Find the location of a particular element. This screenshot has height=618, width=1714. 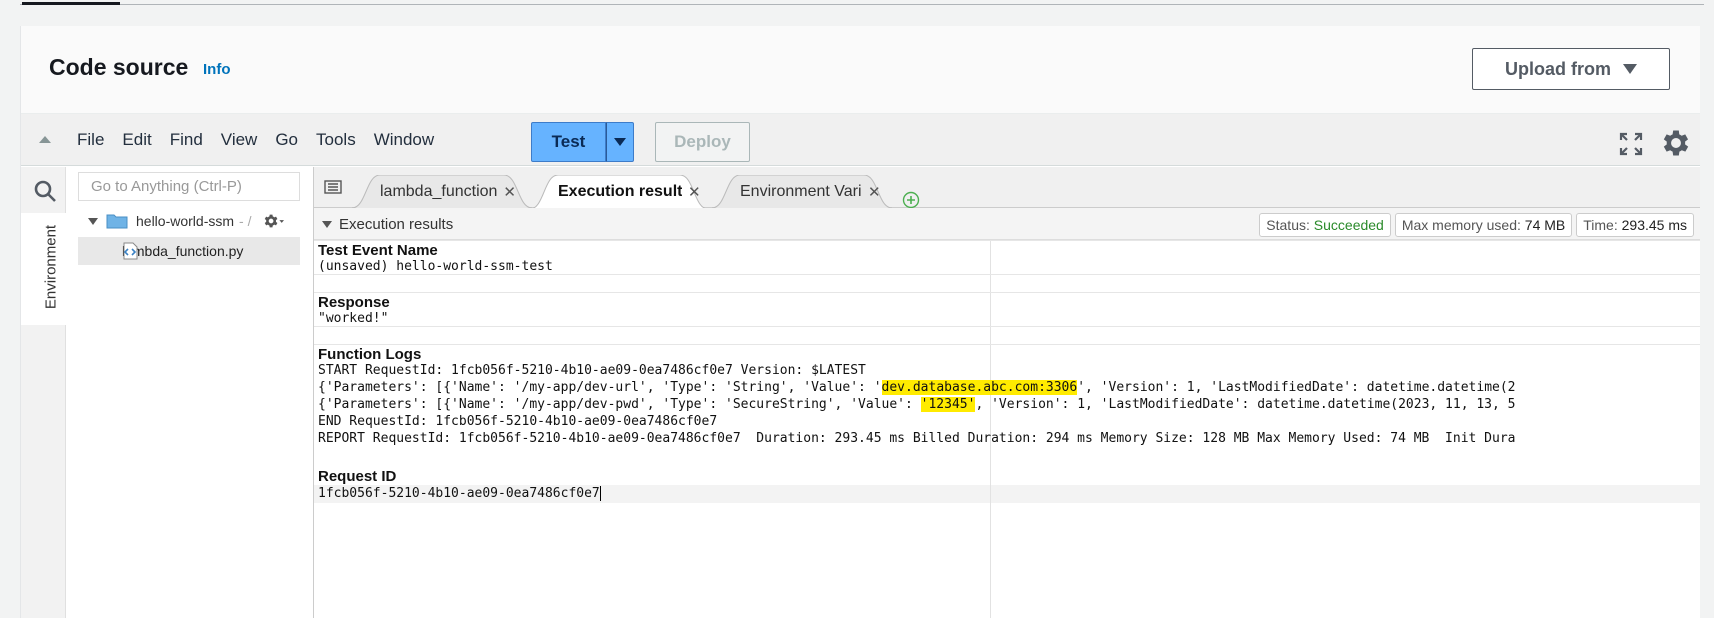

goto-anything-input: Go to Anything (Ctrl-P) is located at coordinates (189, 186).